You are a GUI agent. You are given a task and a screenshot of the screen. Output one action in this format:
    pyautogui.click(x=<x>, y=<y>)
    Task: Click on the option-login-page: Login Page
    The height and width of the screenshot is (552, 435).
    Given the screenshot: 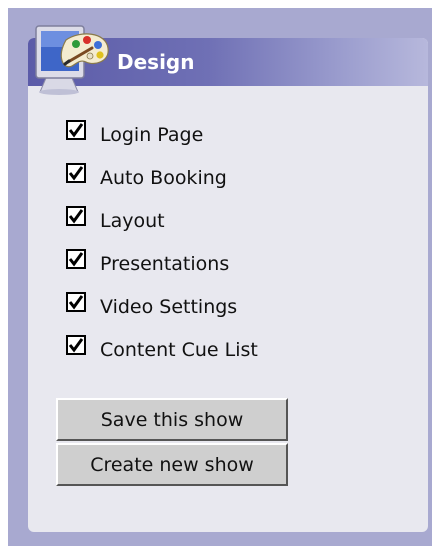 What is the action you would take?
    pyautogui.click(x=162, y=141)
    